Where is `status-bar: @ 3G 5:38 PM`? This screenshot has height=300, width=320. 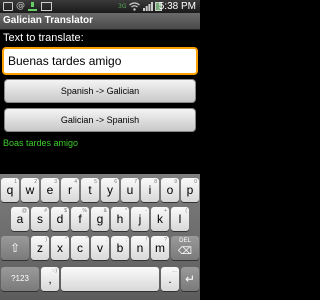
status-bar: @ 3G 5:38 PM is located at coordinates (100, 6).